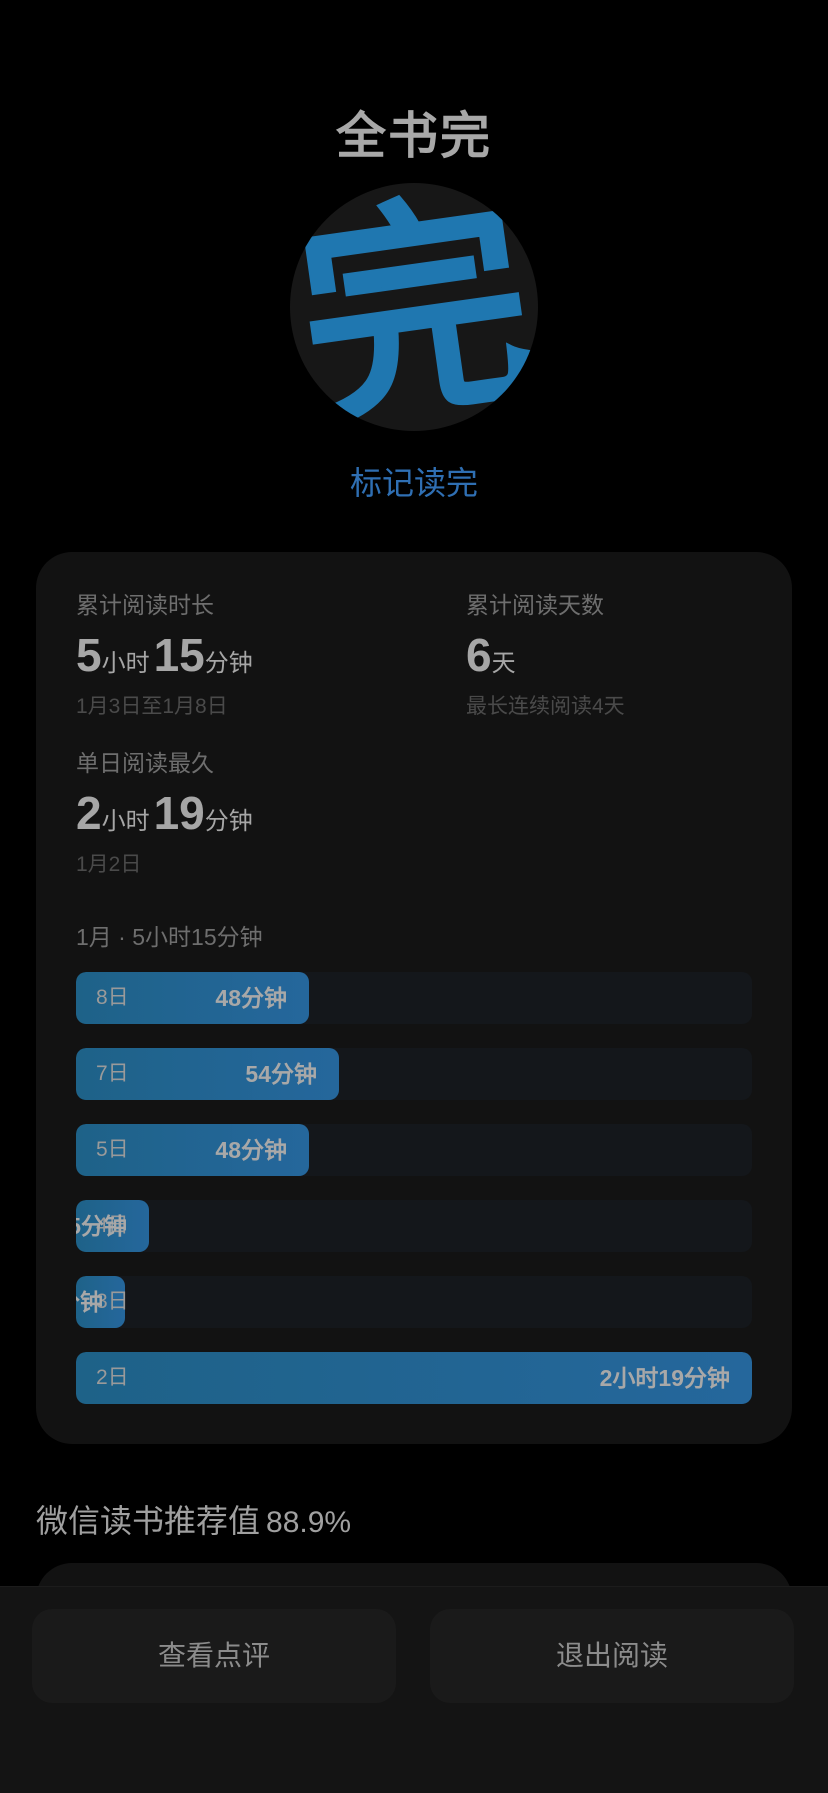 This screenshot has height=1793, width=828. I want to click on mark-read-button: 标记读完, so click(414, 481).